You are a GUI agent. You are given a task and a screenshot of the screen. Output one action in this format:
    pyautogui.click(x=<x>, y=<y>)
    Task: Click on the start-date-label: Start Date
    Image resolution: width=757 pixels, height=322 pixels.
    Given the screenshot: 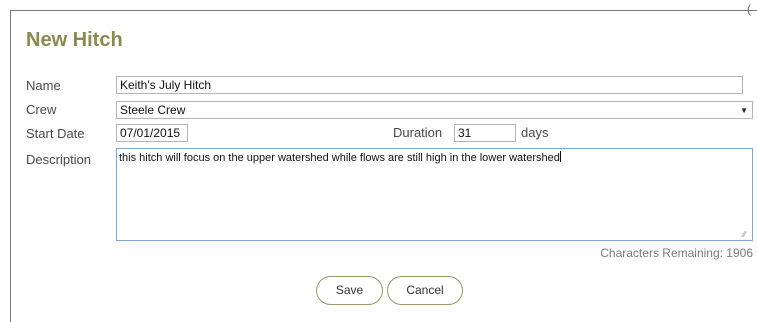 What is the action you would take?
    pyautogui.click(x=55, y=133)
    